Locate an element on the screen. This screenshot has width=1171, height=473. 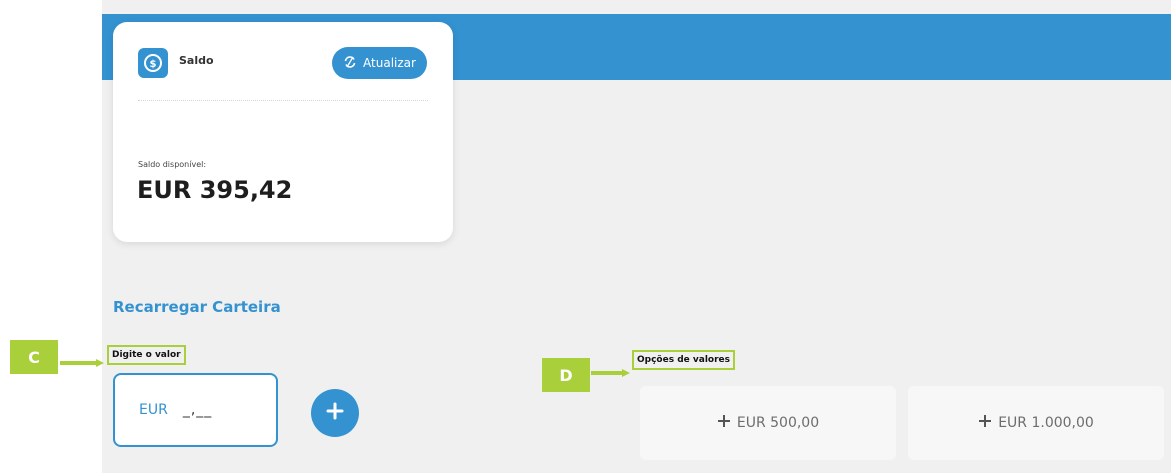
annotation-badge-d-label: D is located at coordinates (566, 375).